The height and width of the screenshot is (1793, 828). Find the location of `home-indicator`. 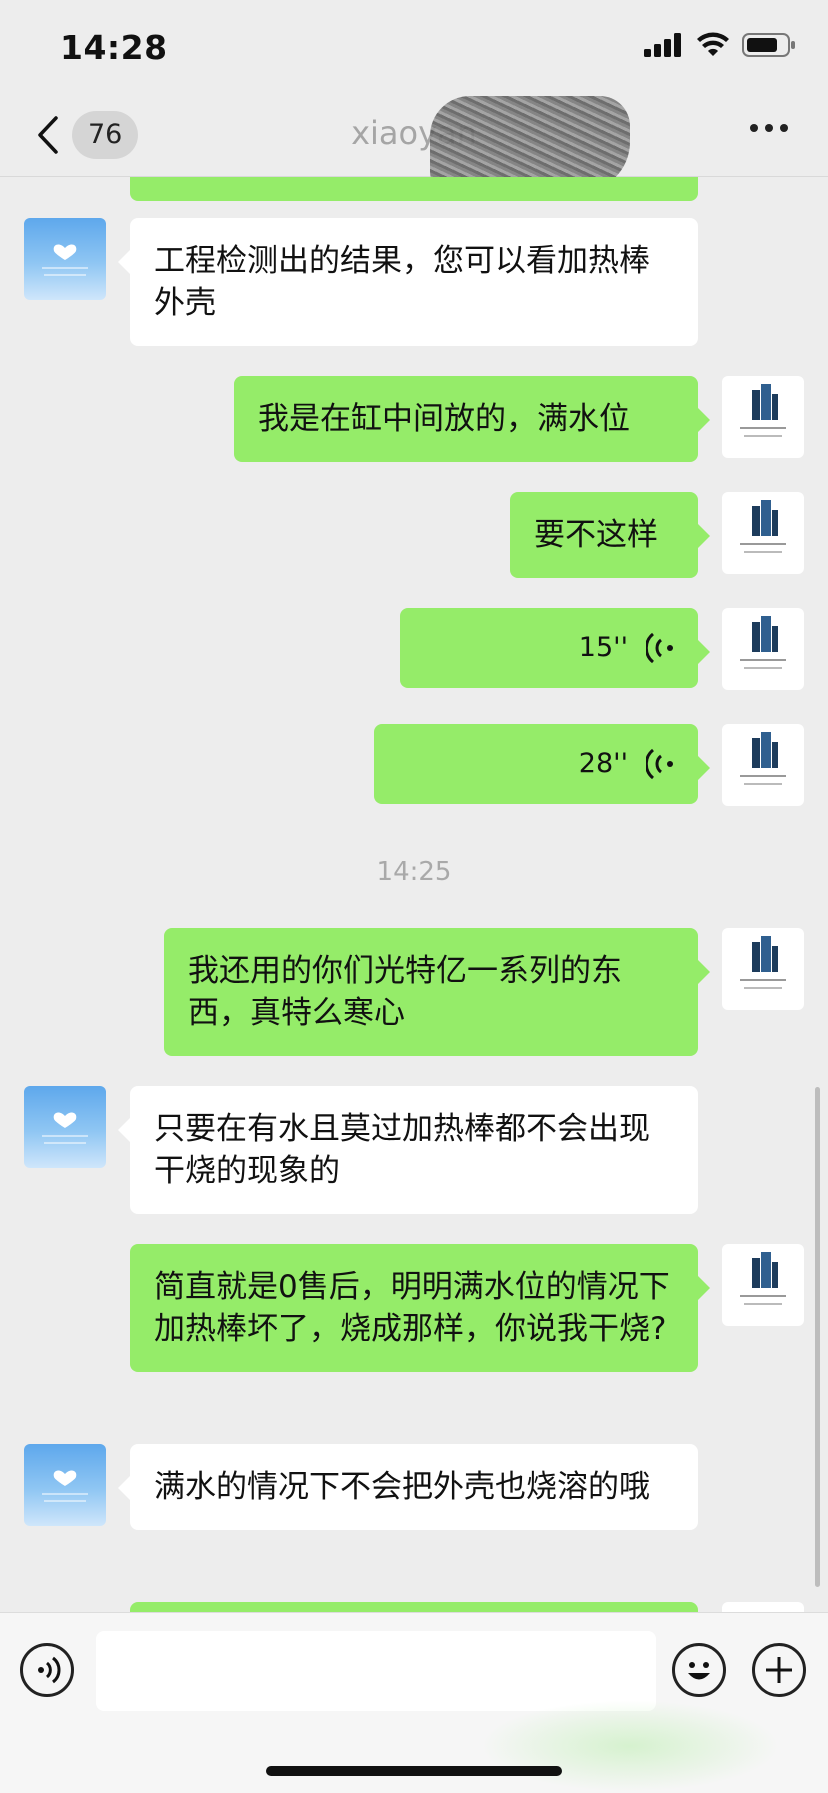

home-indicator is located at coordinates (414, 1771).